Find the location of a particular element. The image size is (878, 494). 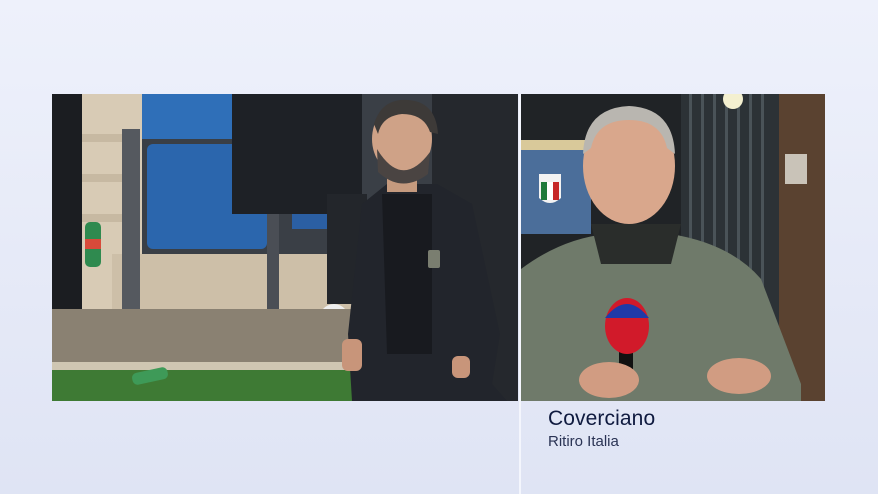

caption-location: Coverciano is located at coordinates (602, 418).